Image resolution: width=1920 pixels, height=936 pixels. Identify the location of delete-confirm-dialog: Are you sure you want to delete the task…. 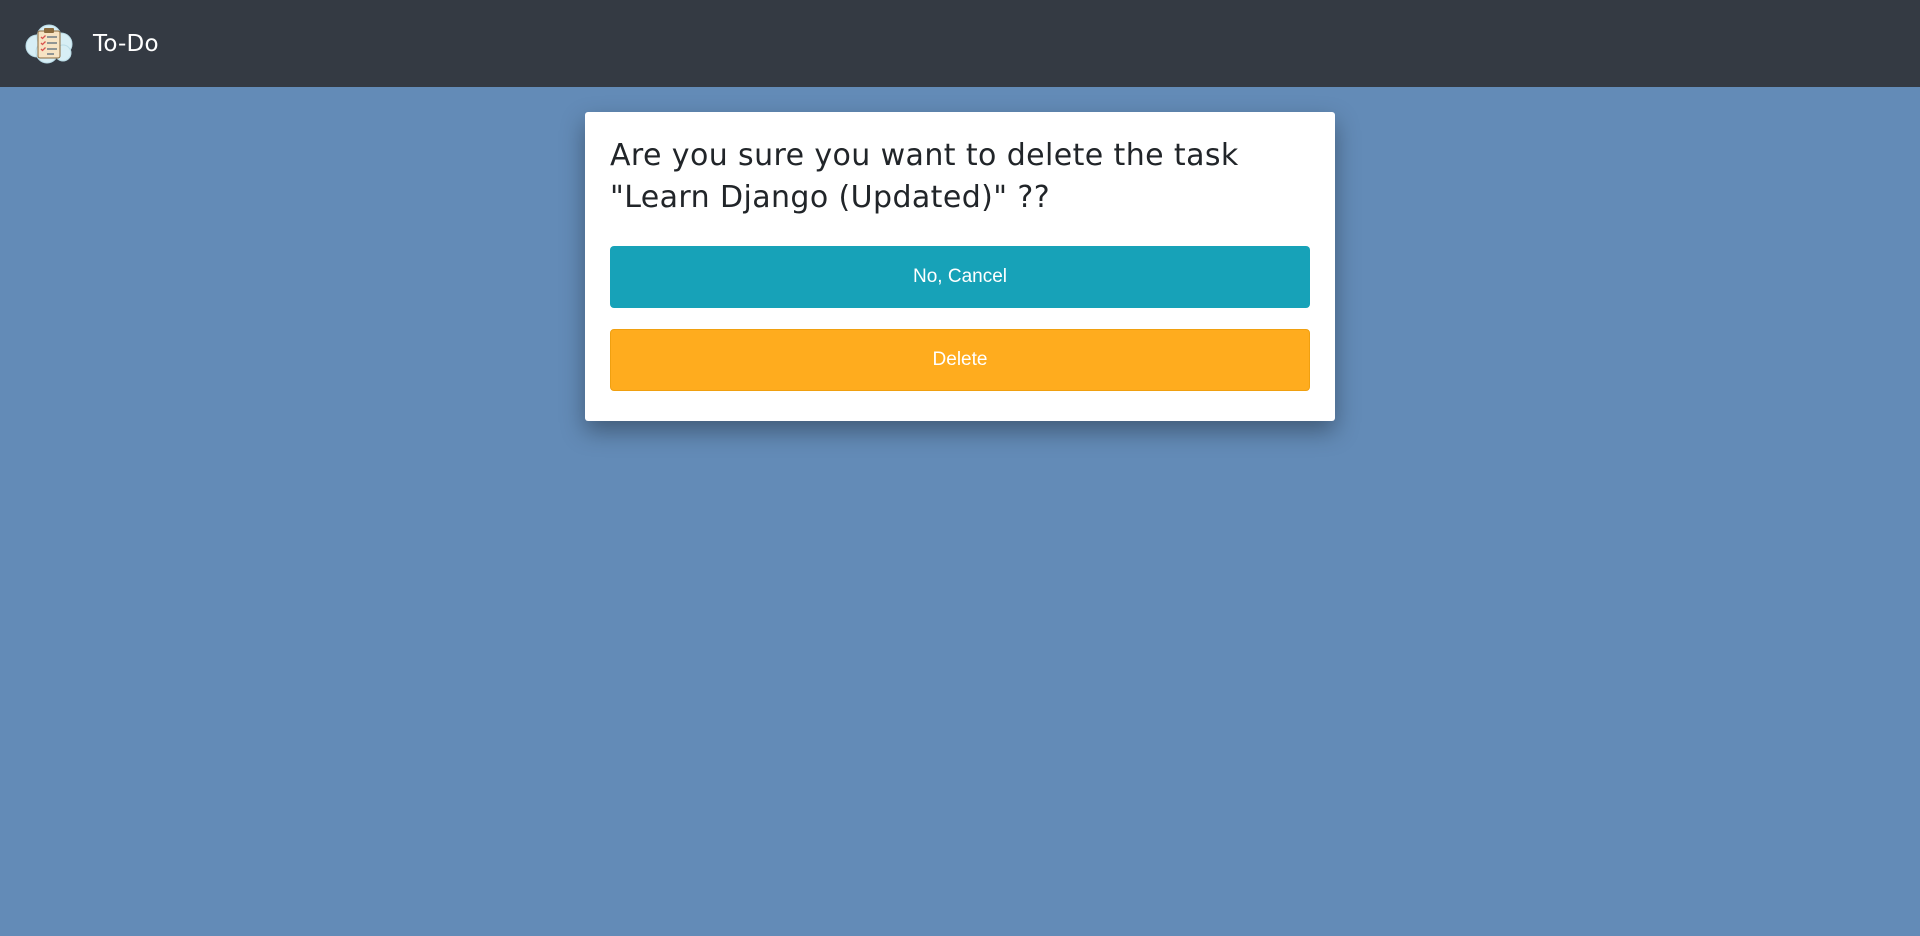
(960, 266).